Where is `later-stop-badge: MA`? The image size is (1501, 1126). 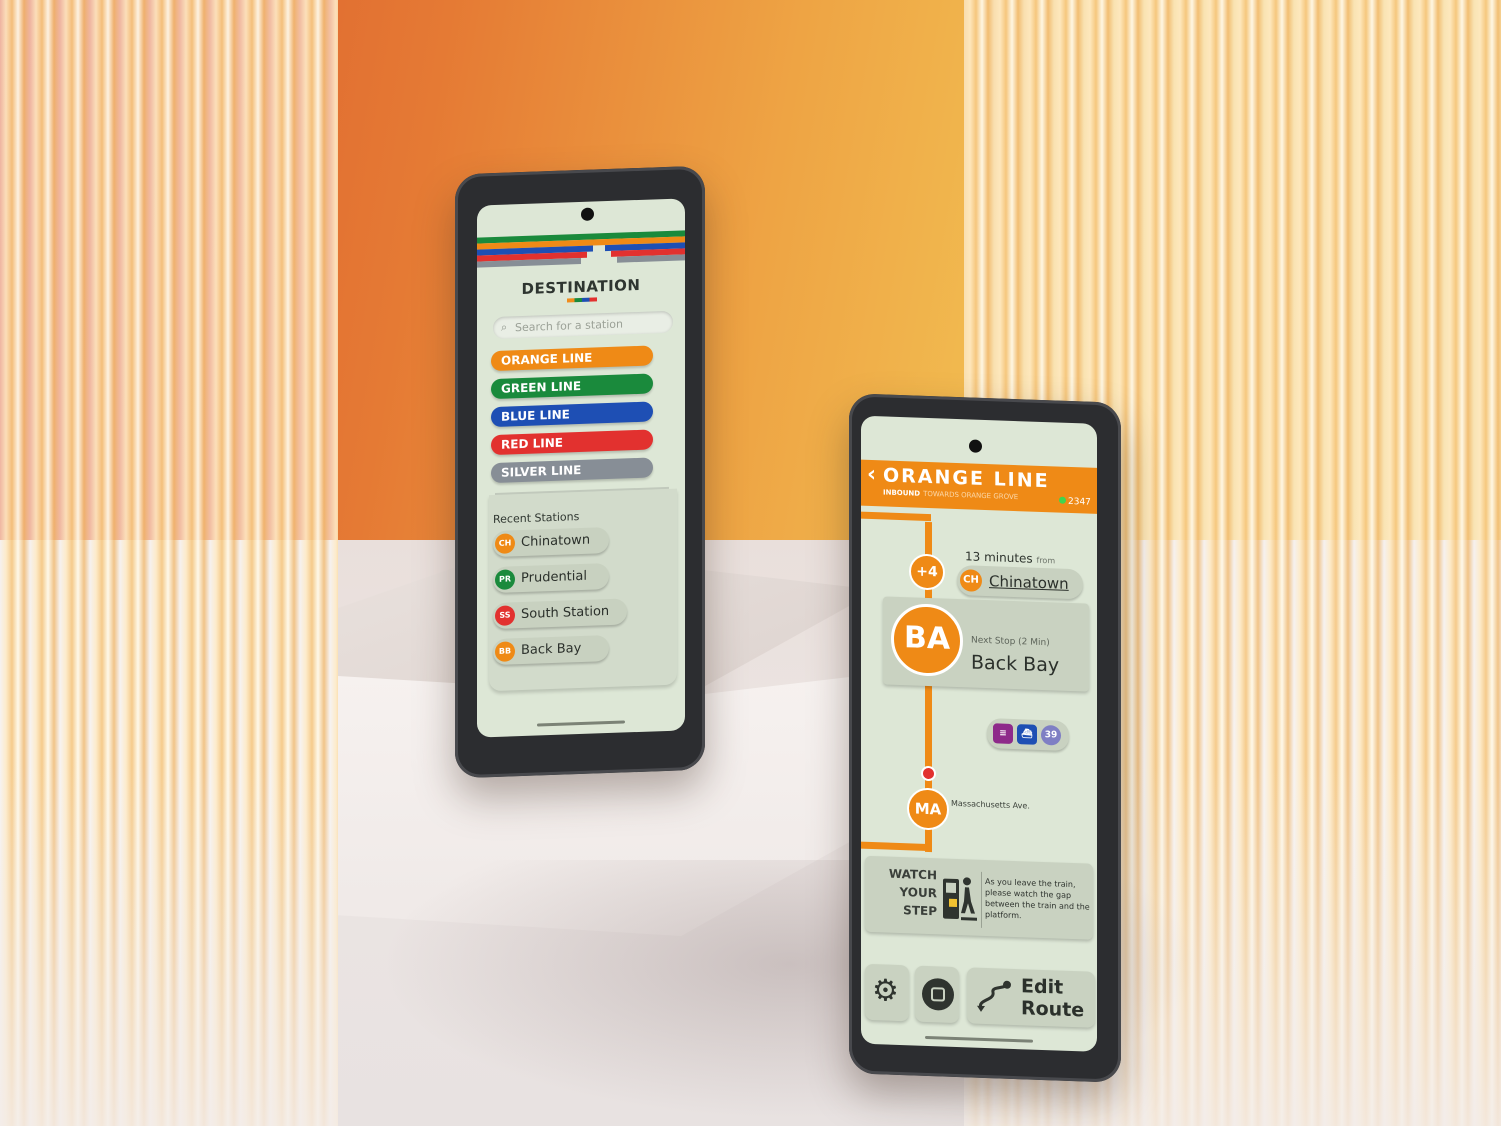
later-stop-badge: MA is located at coordinates (928, 809).